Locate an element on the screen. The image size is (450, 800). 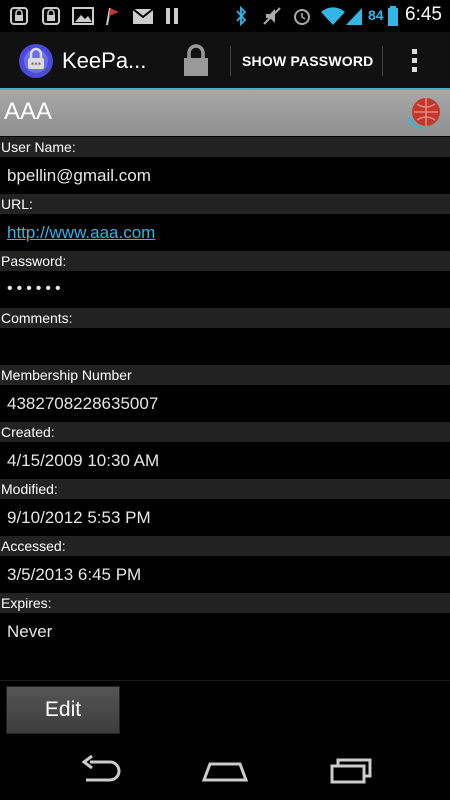
field-value-created: 4/15/2009 10:30 AM is located at coordinates (83, 460).